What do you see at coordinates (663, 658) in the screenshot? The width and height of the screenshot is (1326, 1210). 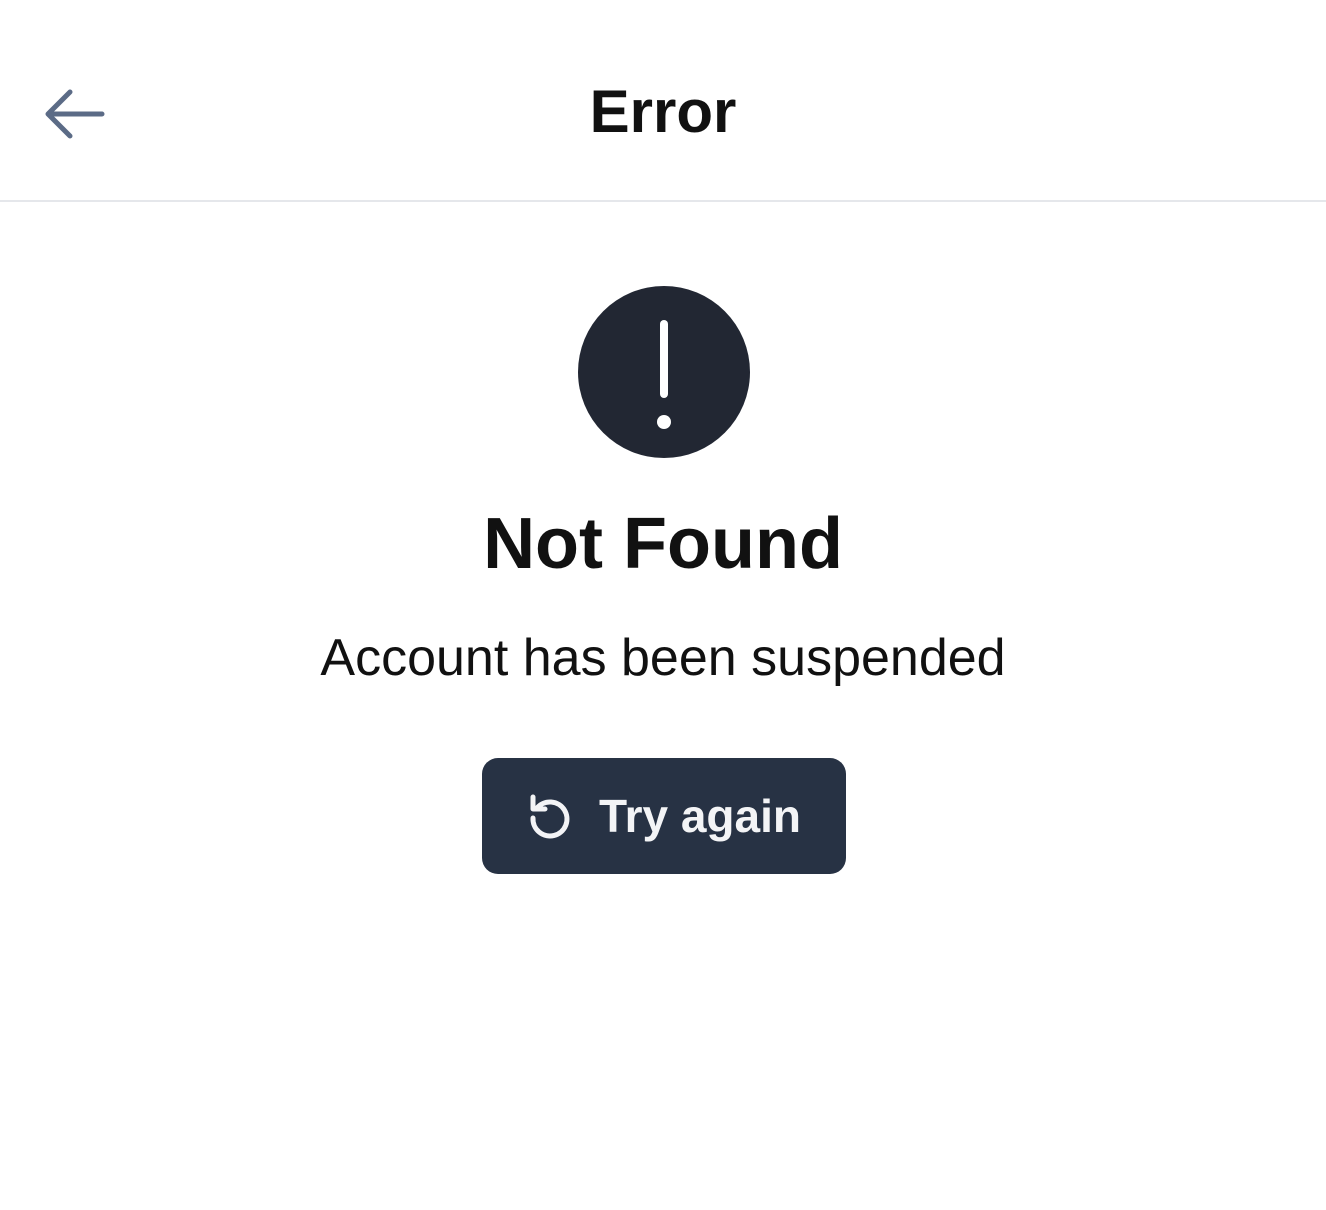 I see `error-message: Account has been suspended` at bounding box center [663, 658].